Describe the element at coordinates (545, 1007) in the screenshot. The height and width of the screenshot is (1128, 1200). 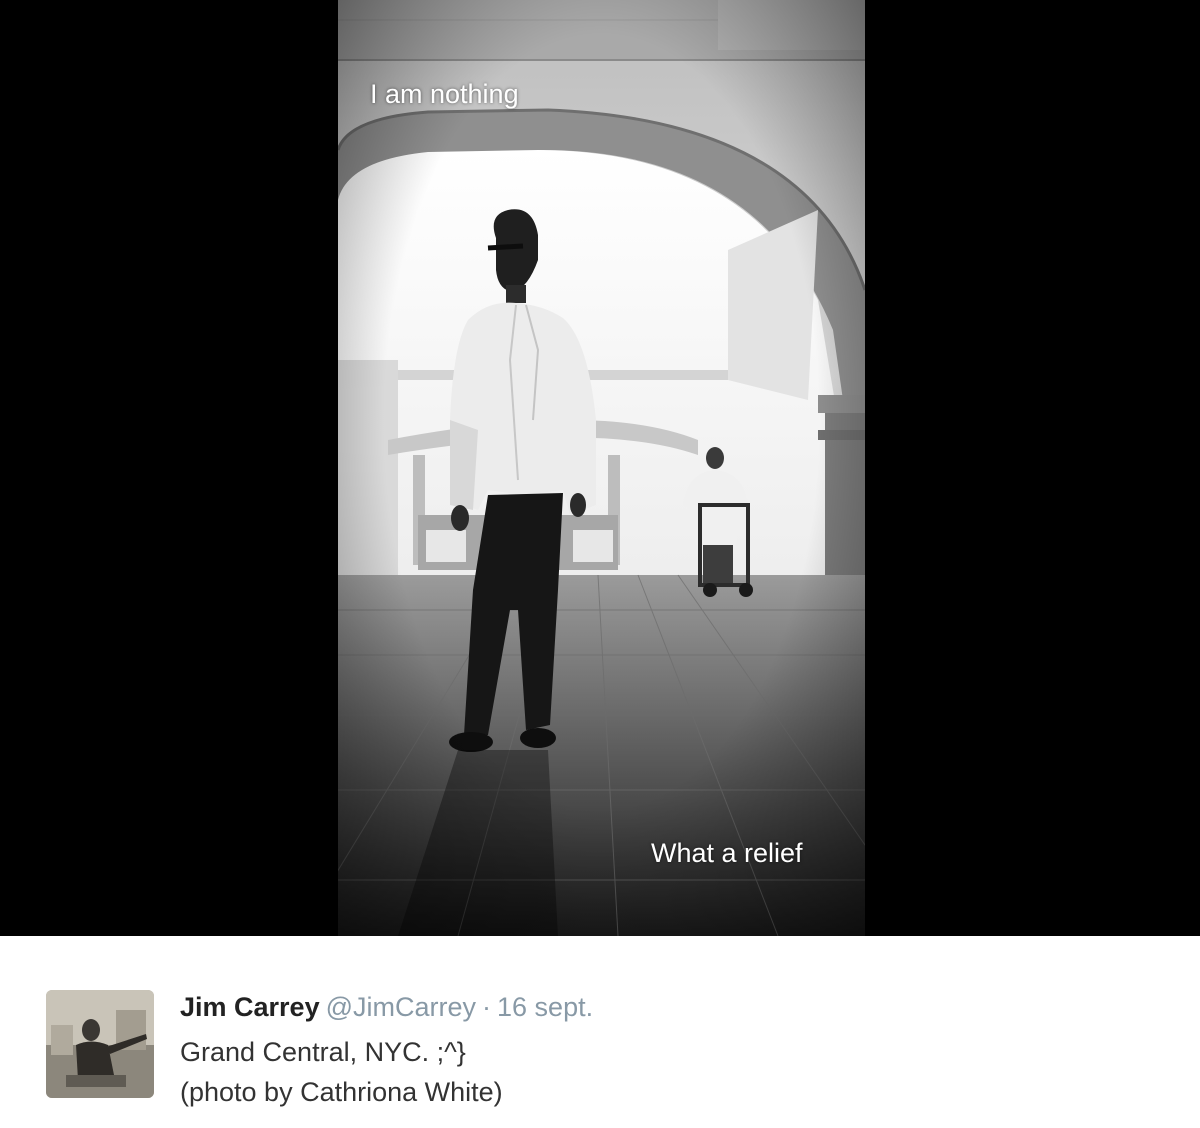
I see `tweet-timestamp: 16 sept.` at that location.